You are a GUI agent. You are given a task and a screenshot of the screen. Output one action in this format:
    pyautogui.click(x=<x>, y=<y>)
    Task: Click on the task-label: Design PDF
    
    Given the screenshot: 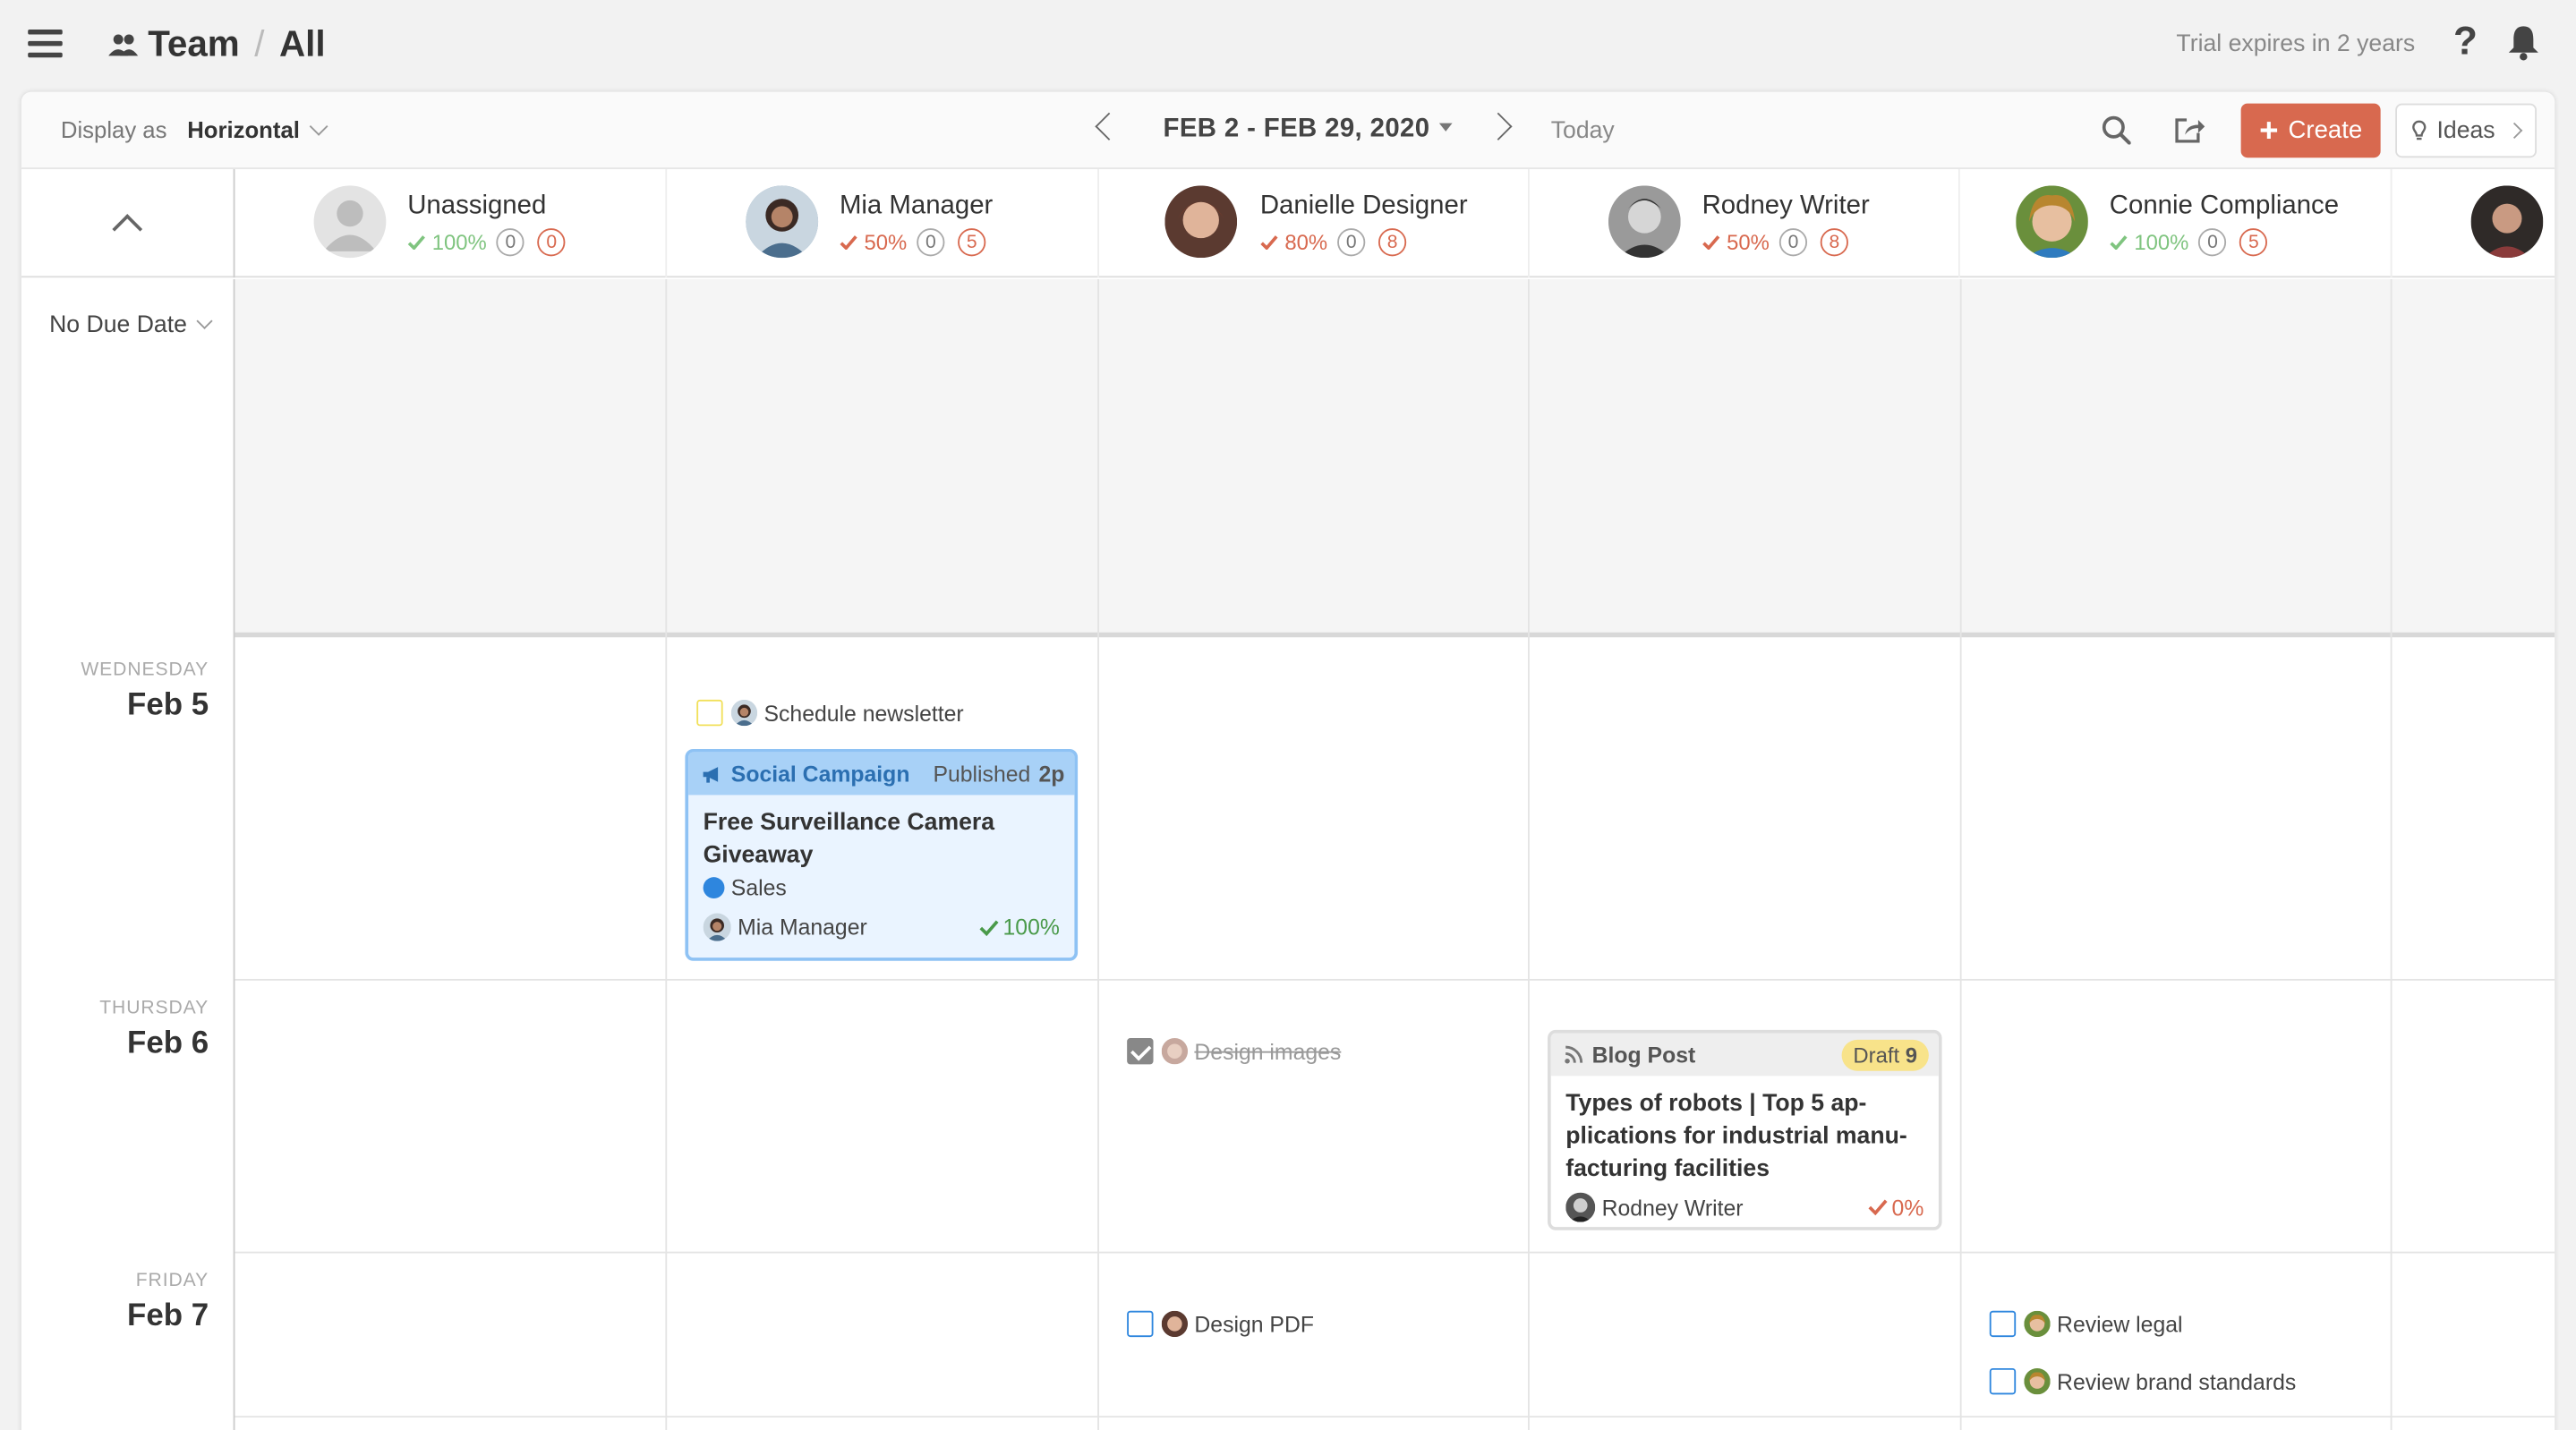 What is the action you would take?
    pyautogui.click(x=1254, y=1324)
    